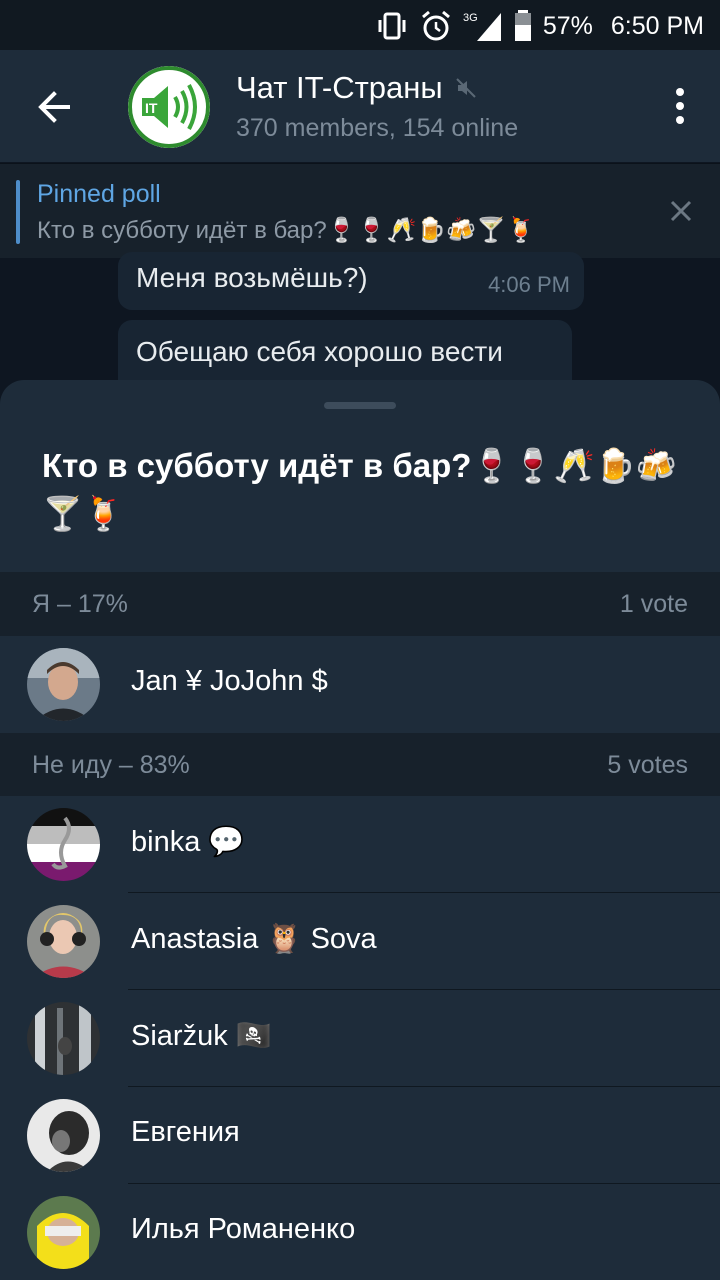 The height and width of the screenshot is (1280, 720). I want to click on chat-avatar: IT, so click(169, 107).